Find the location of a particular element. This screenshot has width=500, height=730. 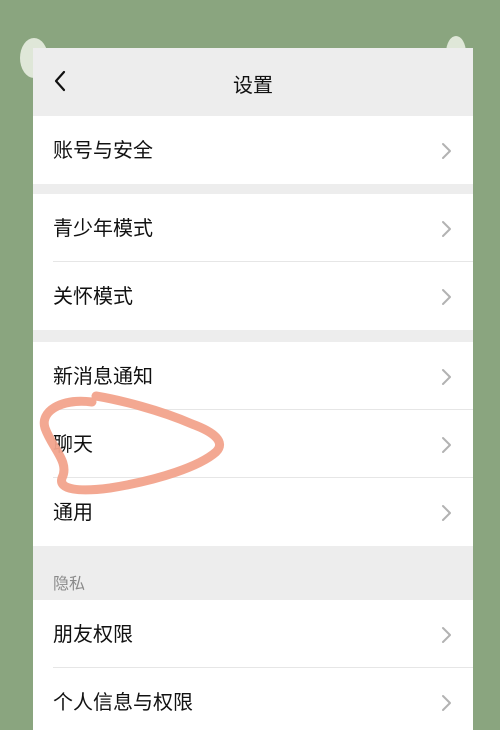

nav-bar: 设置 is located at coordinates (253, 81).